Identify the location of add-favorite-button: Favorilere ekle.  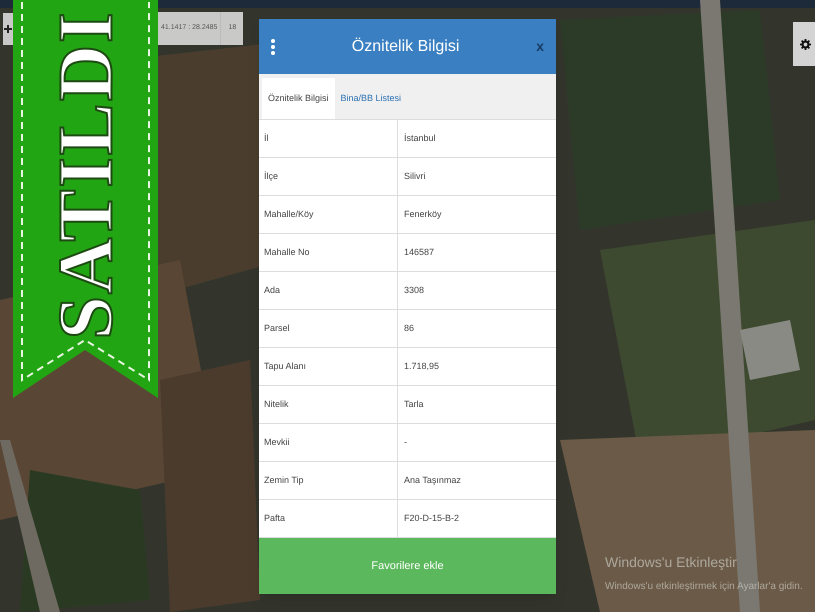
(407, 566).